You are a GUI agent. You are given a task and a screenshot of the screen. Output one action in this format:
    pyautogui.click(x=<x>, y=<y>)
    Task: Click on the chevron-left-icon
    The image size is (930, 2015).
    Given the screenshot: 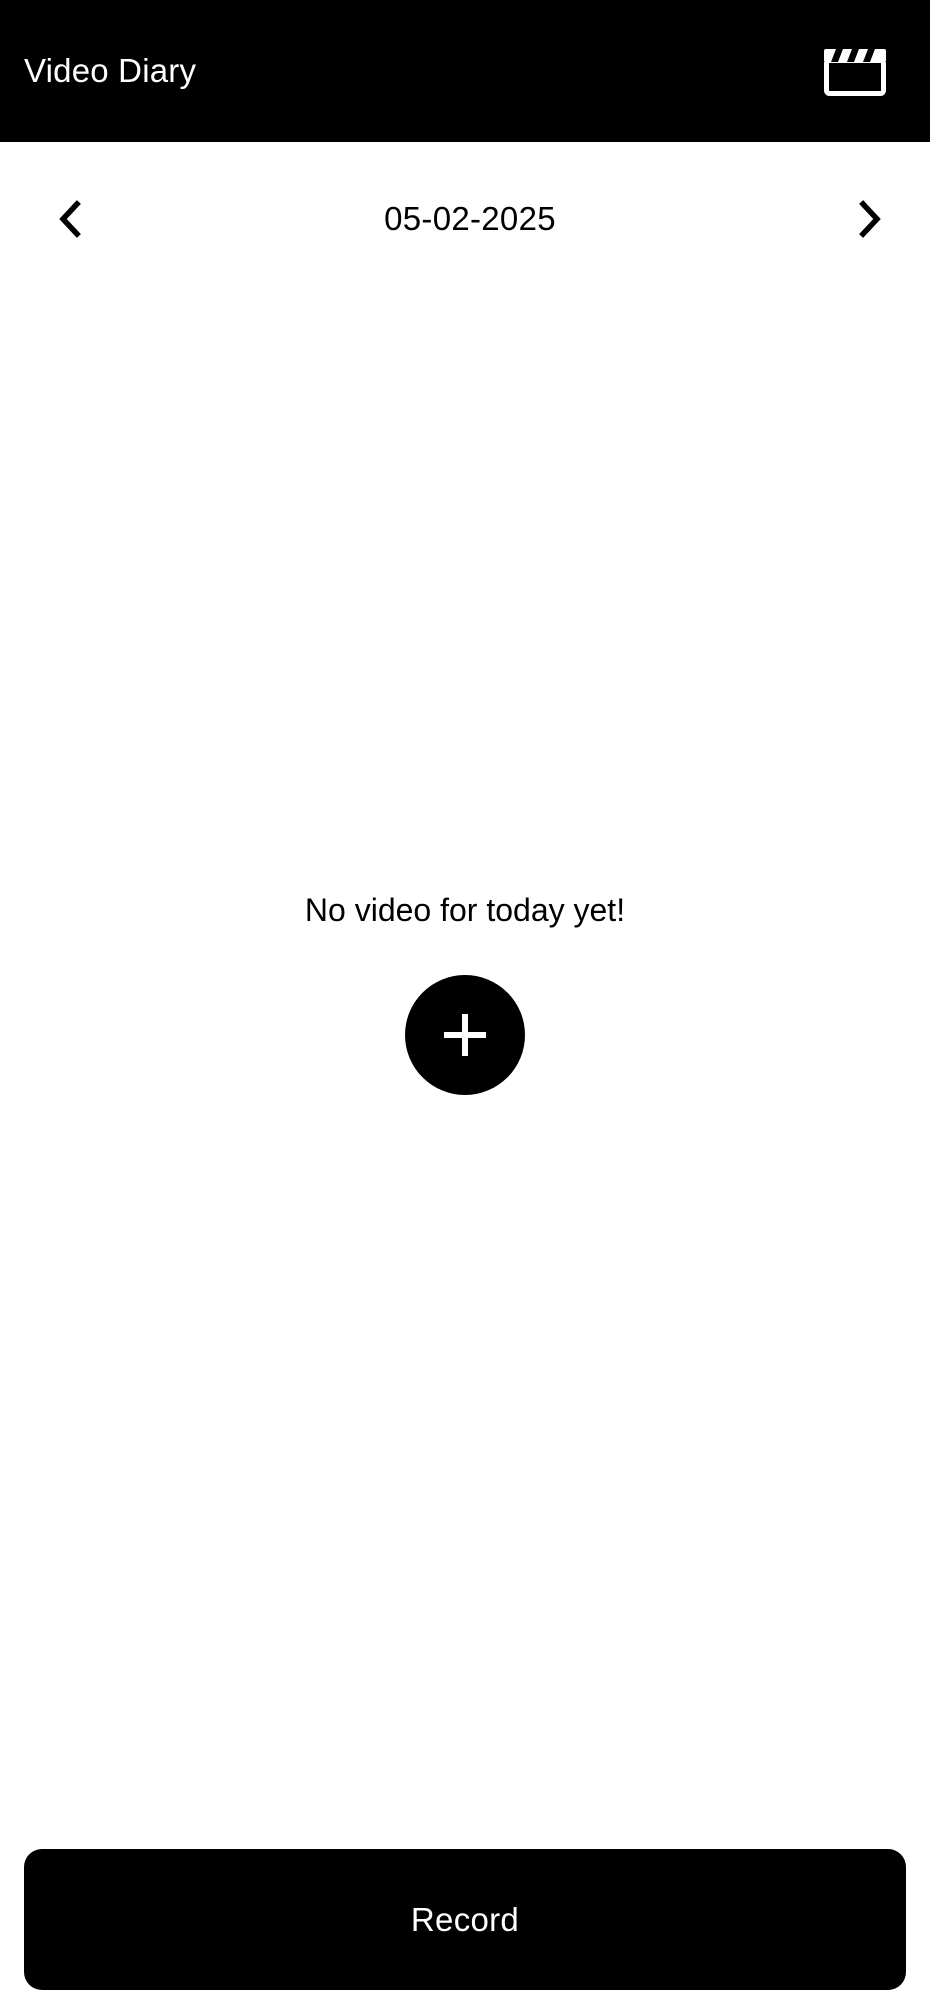 What is the action you would take?
    pyautogui.click(x=70, y=219)
    